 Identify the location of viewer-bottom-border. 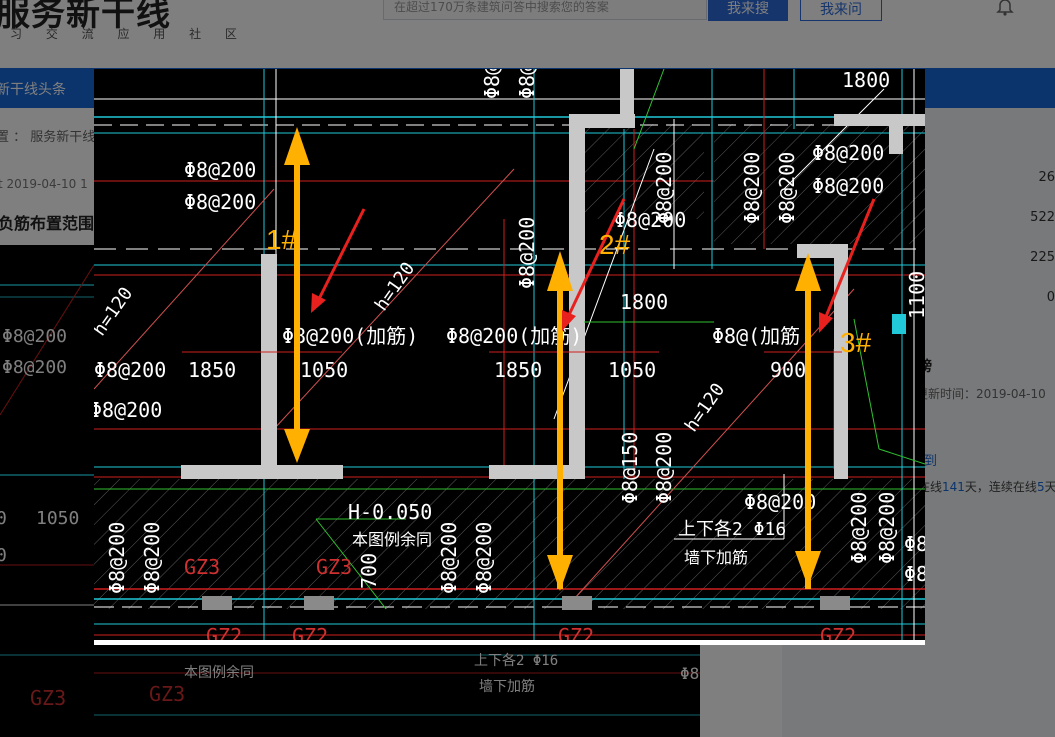
(509, 642).